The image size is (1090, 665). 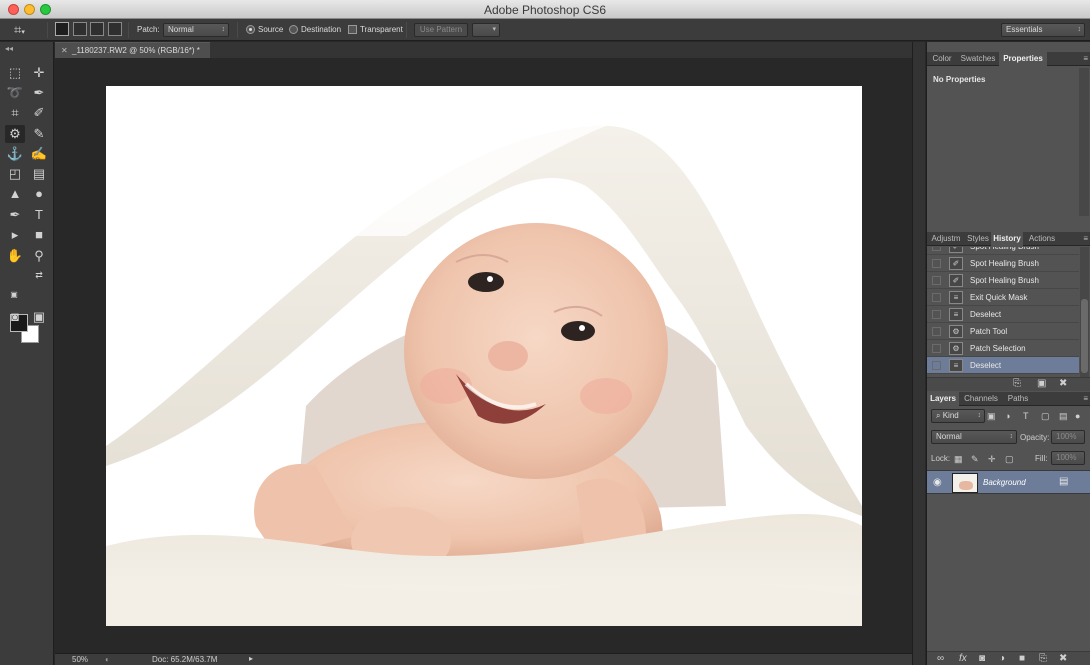 I want to click on properties-scrollbar, so click(x=1084, y=142).